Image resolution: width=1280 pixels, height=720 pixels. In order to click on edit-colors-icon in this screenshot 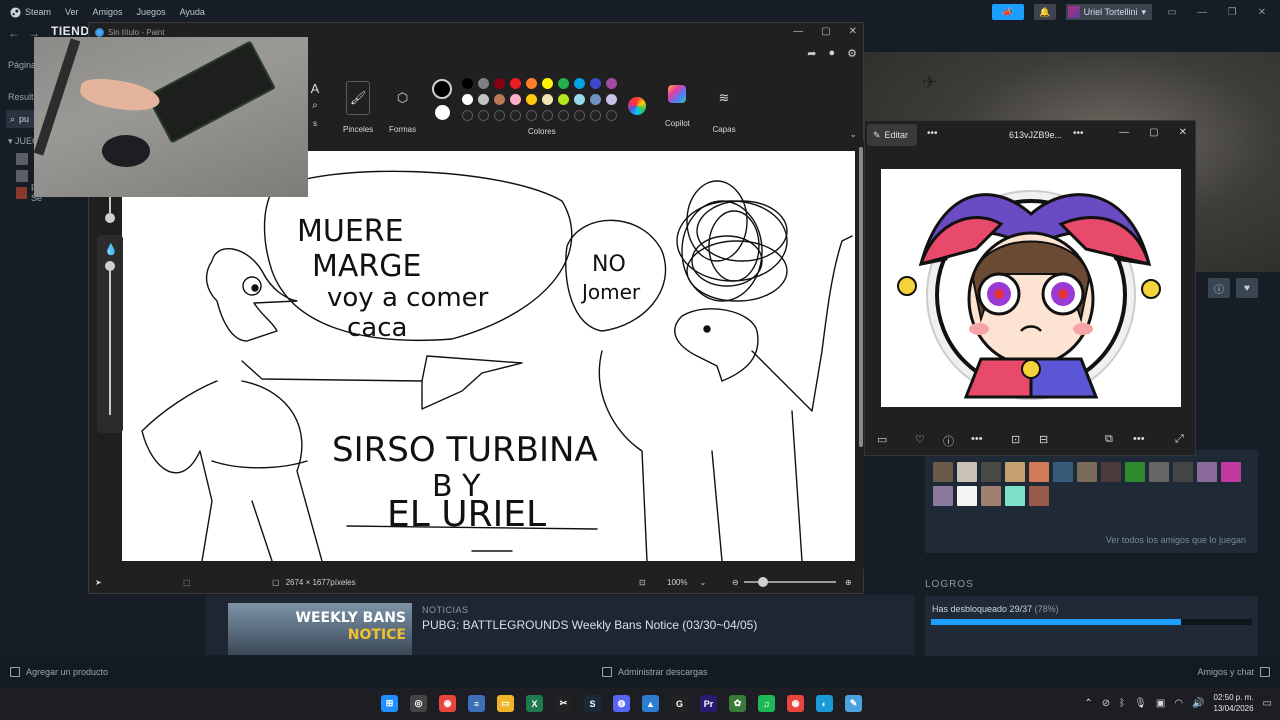, I will do `click(637, 106)`.